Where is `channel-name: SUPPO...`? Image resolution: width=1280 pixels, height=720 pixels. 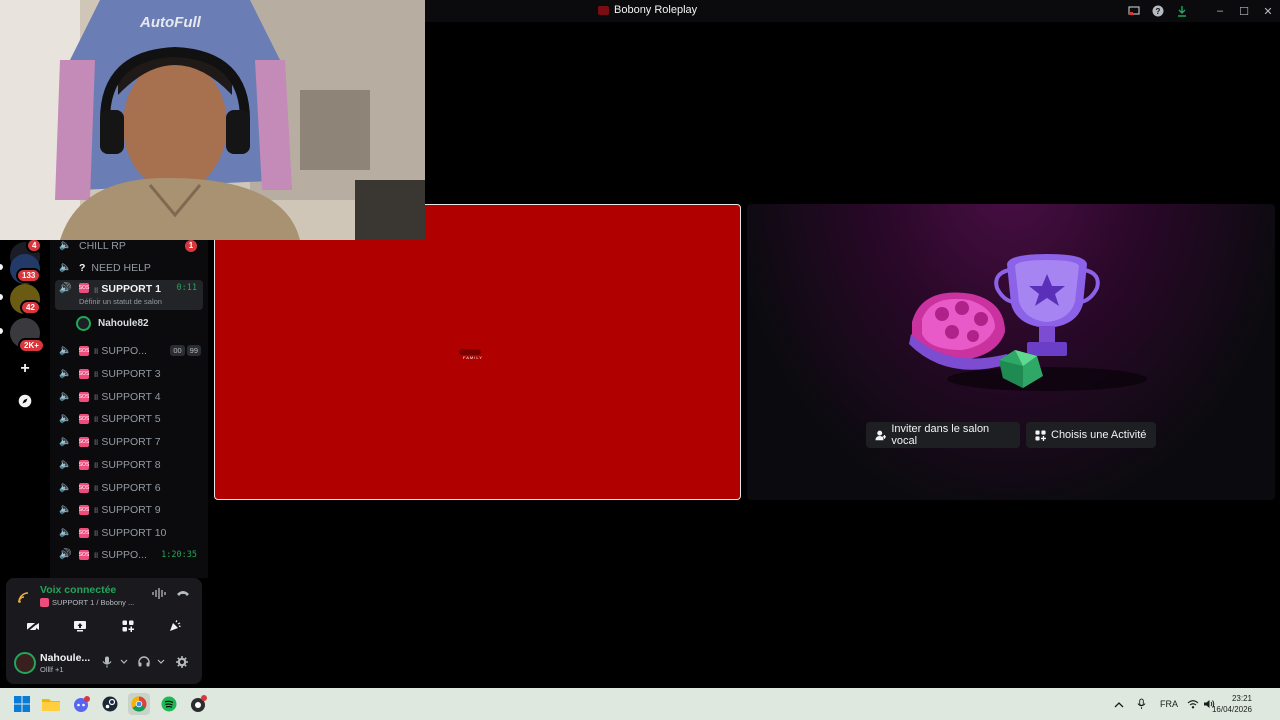
channel-name: SUPPO... is located at coordinates (124, 350).